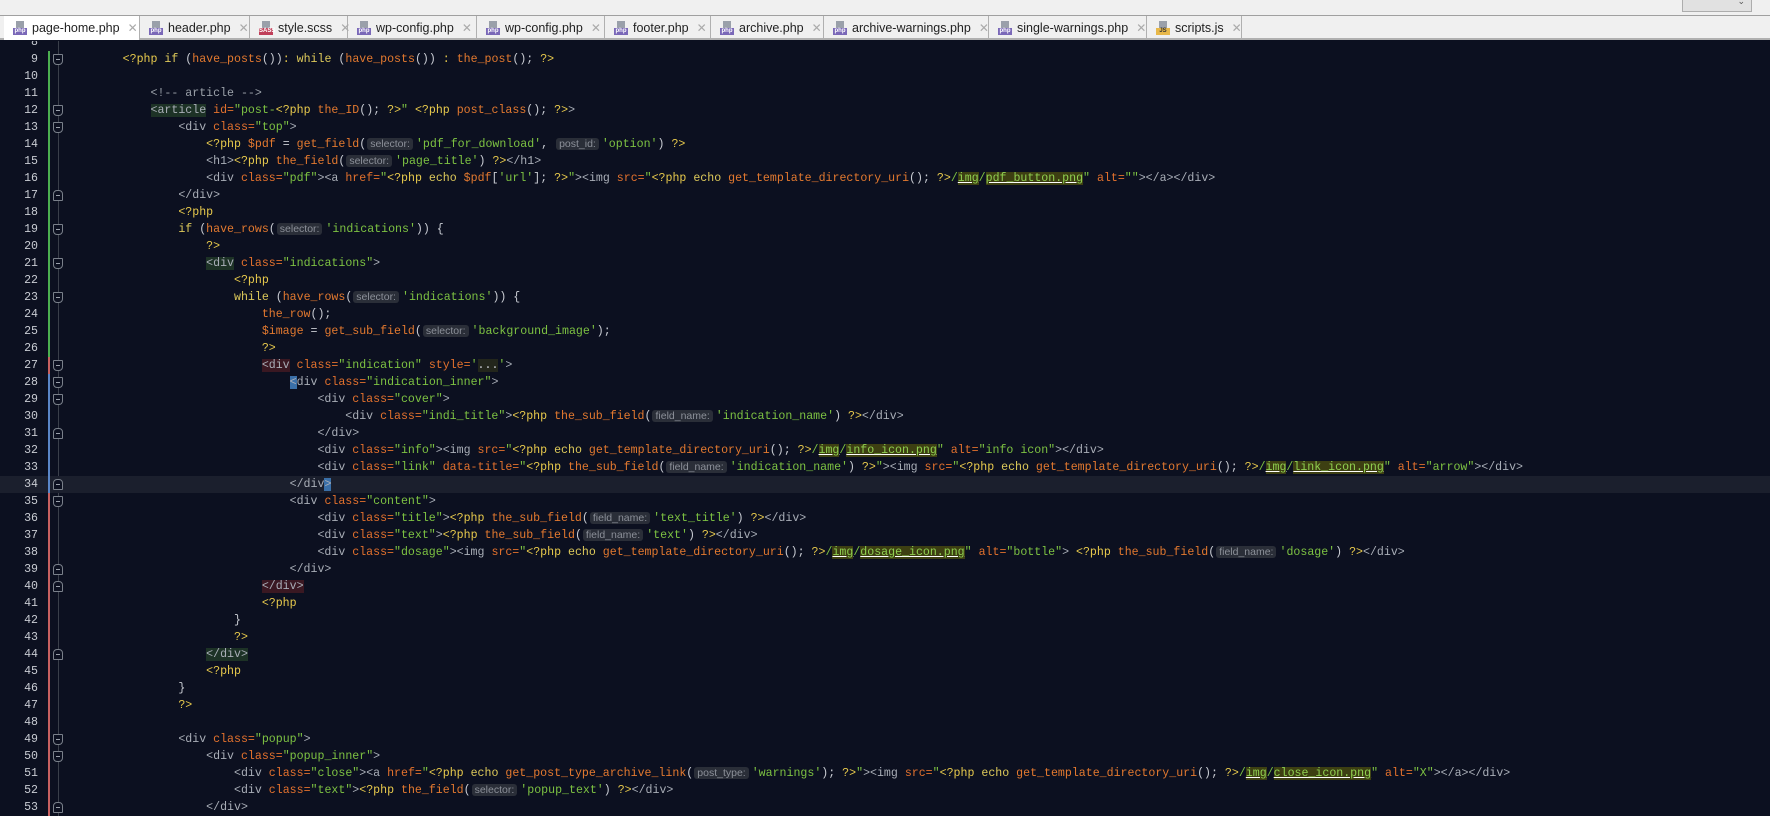  What do you see at coordinates (885, 569) in the screenshot?
I see `code-line: 39 </div>` at bounding box center [885, 569].